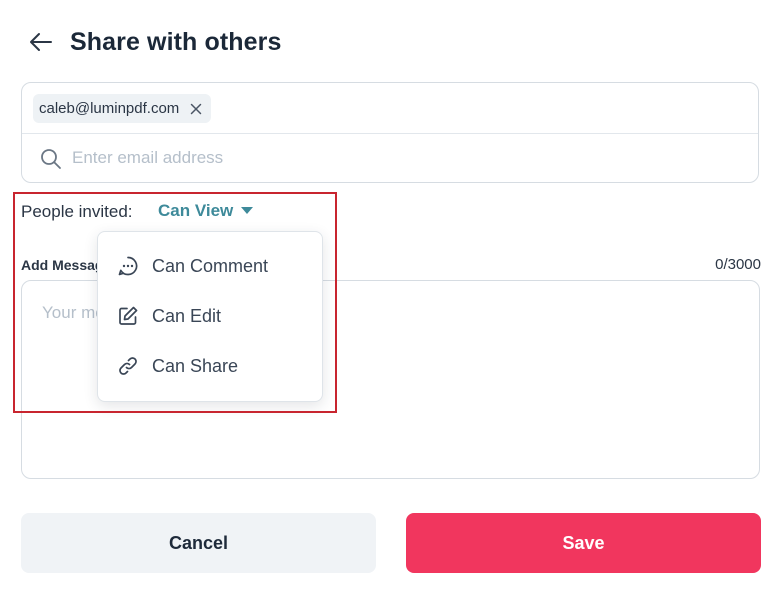 The width and height of the screenshot is (778, 591). Describe the element at coordinates (51, 159) in the screenshot. I see `search-icon` at that location.